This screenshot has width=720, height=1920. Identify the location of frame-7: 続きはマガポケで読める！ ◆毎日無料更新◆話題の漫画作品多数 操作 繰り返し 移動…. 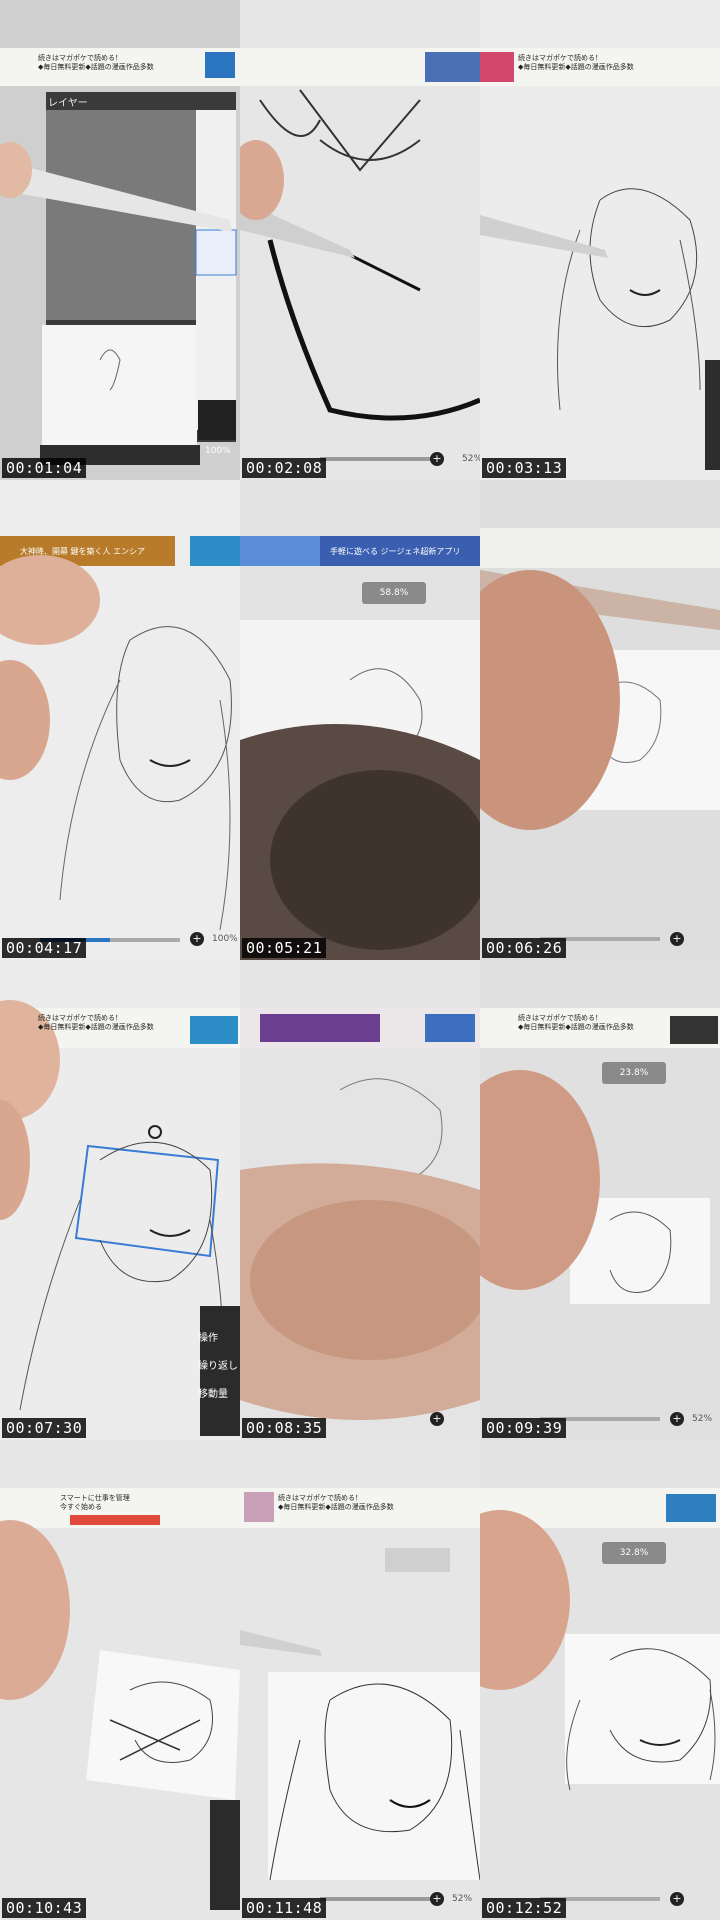
(120, 1200).